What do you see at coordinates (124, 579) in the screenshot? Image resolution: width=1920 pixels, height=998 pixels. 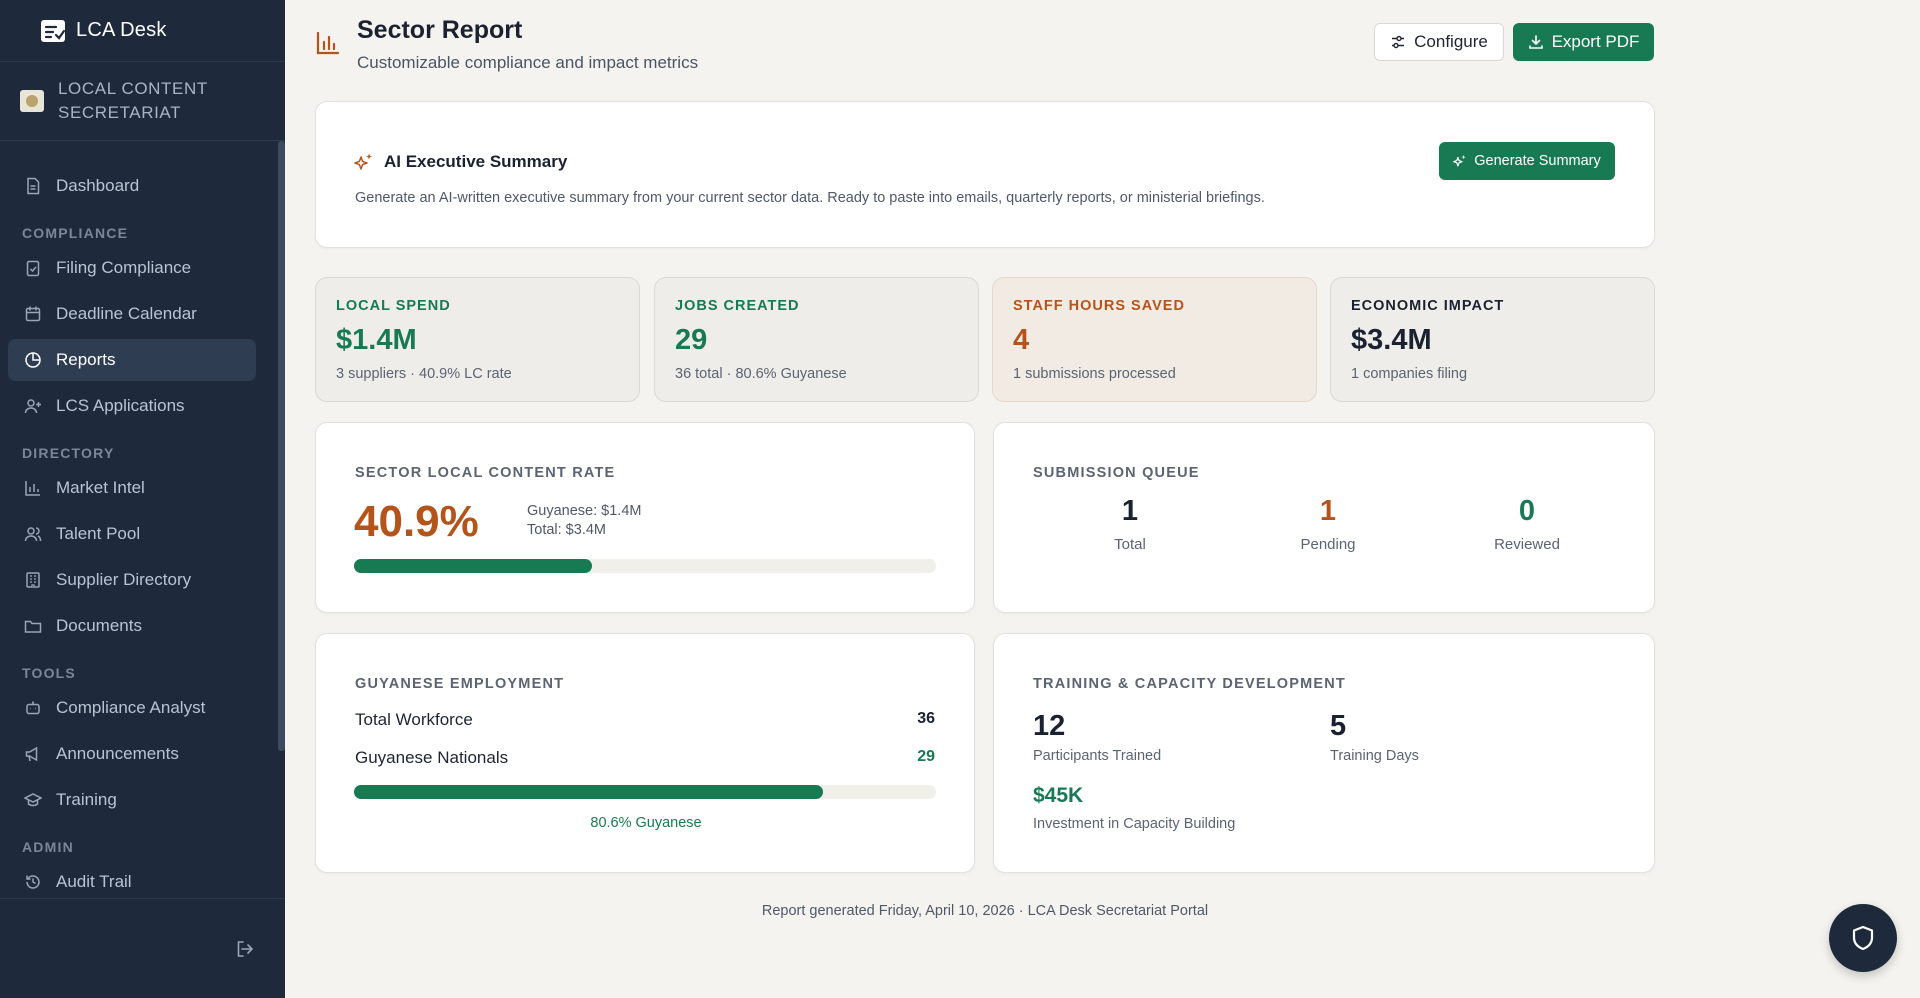 I see `sidebar-item-label: Supplier Directory` at bounding box center [124, 579].